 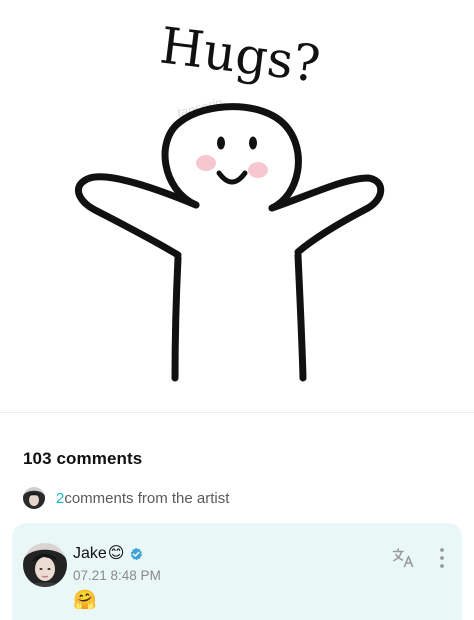 What do you see at coordinates (231, 157) in the screenshot?
I see `figure-head` at bounding box center [231, 157].